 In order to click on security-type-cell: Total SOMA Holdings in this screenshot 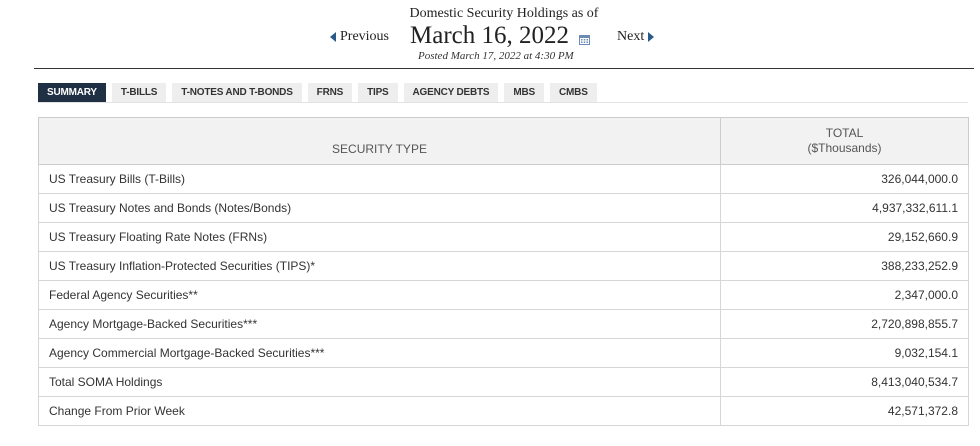, I will do `click(379, 382)`.